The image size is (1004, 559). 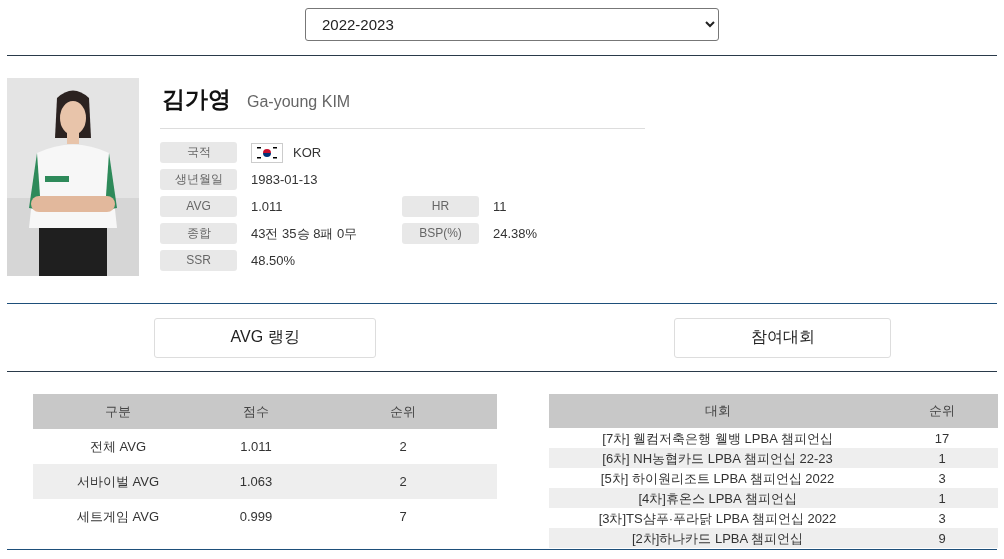 What do you see at coordinates (198, 260) in the screenshot?
I see `field-label: SSR` at bounding box center [198, 260].